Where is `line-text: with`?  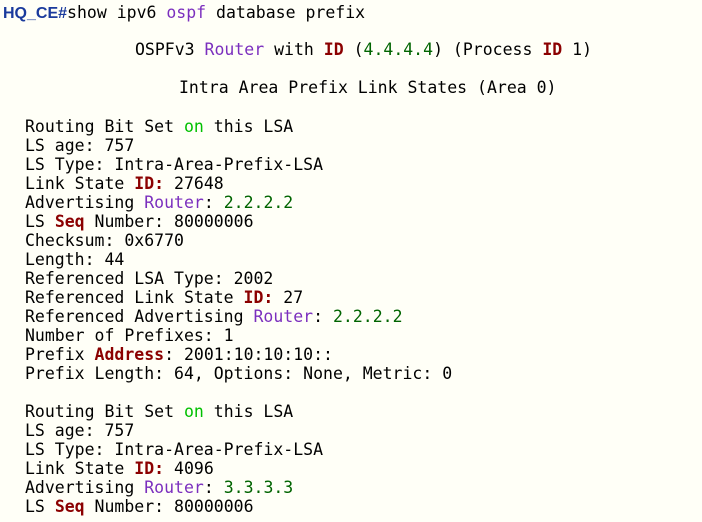
line-text: with is located at coordinates (294, 49).